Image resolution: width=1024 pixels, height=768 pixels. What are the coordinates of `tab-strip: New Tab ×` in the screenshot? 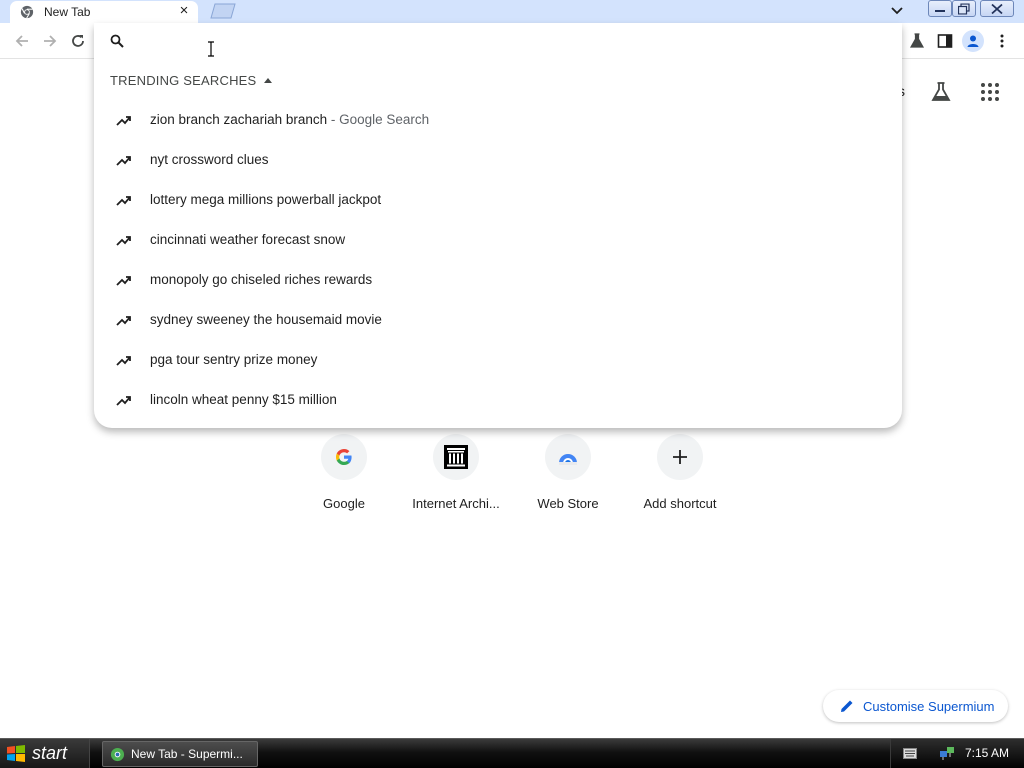 It's located at (512, 11).